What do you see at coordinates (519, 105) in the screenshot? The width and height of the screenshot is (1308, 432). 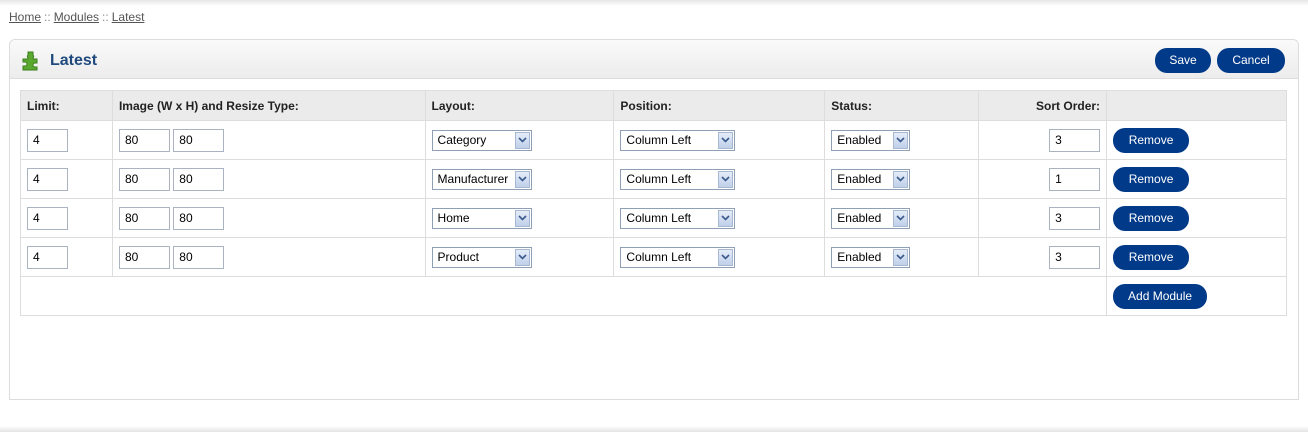 I see `header-layout: Layout:` at bounding box center [519, 105].